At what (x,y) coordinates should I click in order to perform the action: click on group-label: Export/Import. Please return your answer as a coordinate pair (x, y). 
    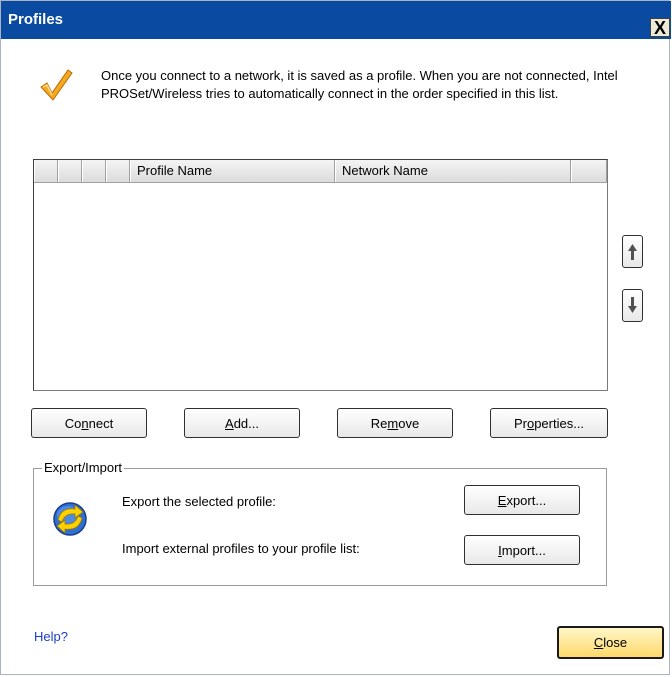
    Looking at the image, I should click on (83, 467).